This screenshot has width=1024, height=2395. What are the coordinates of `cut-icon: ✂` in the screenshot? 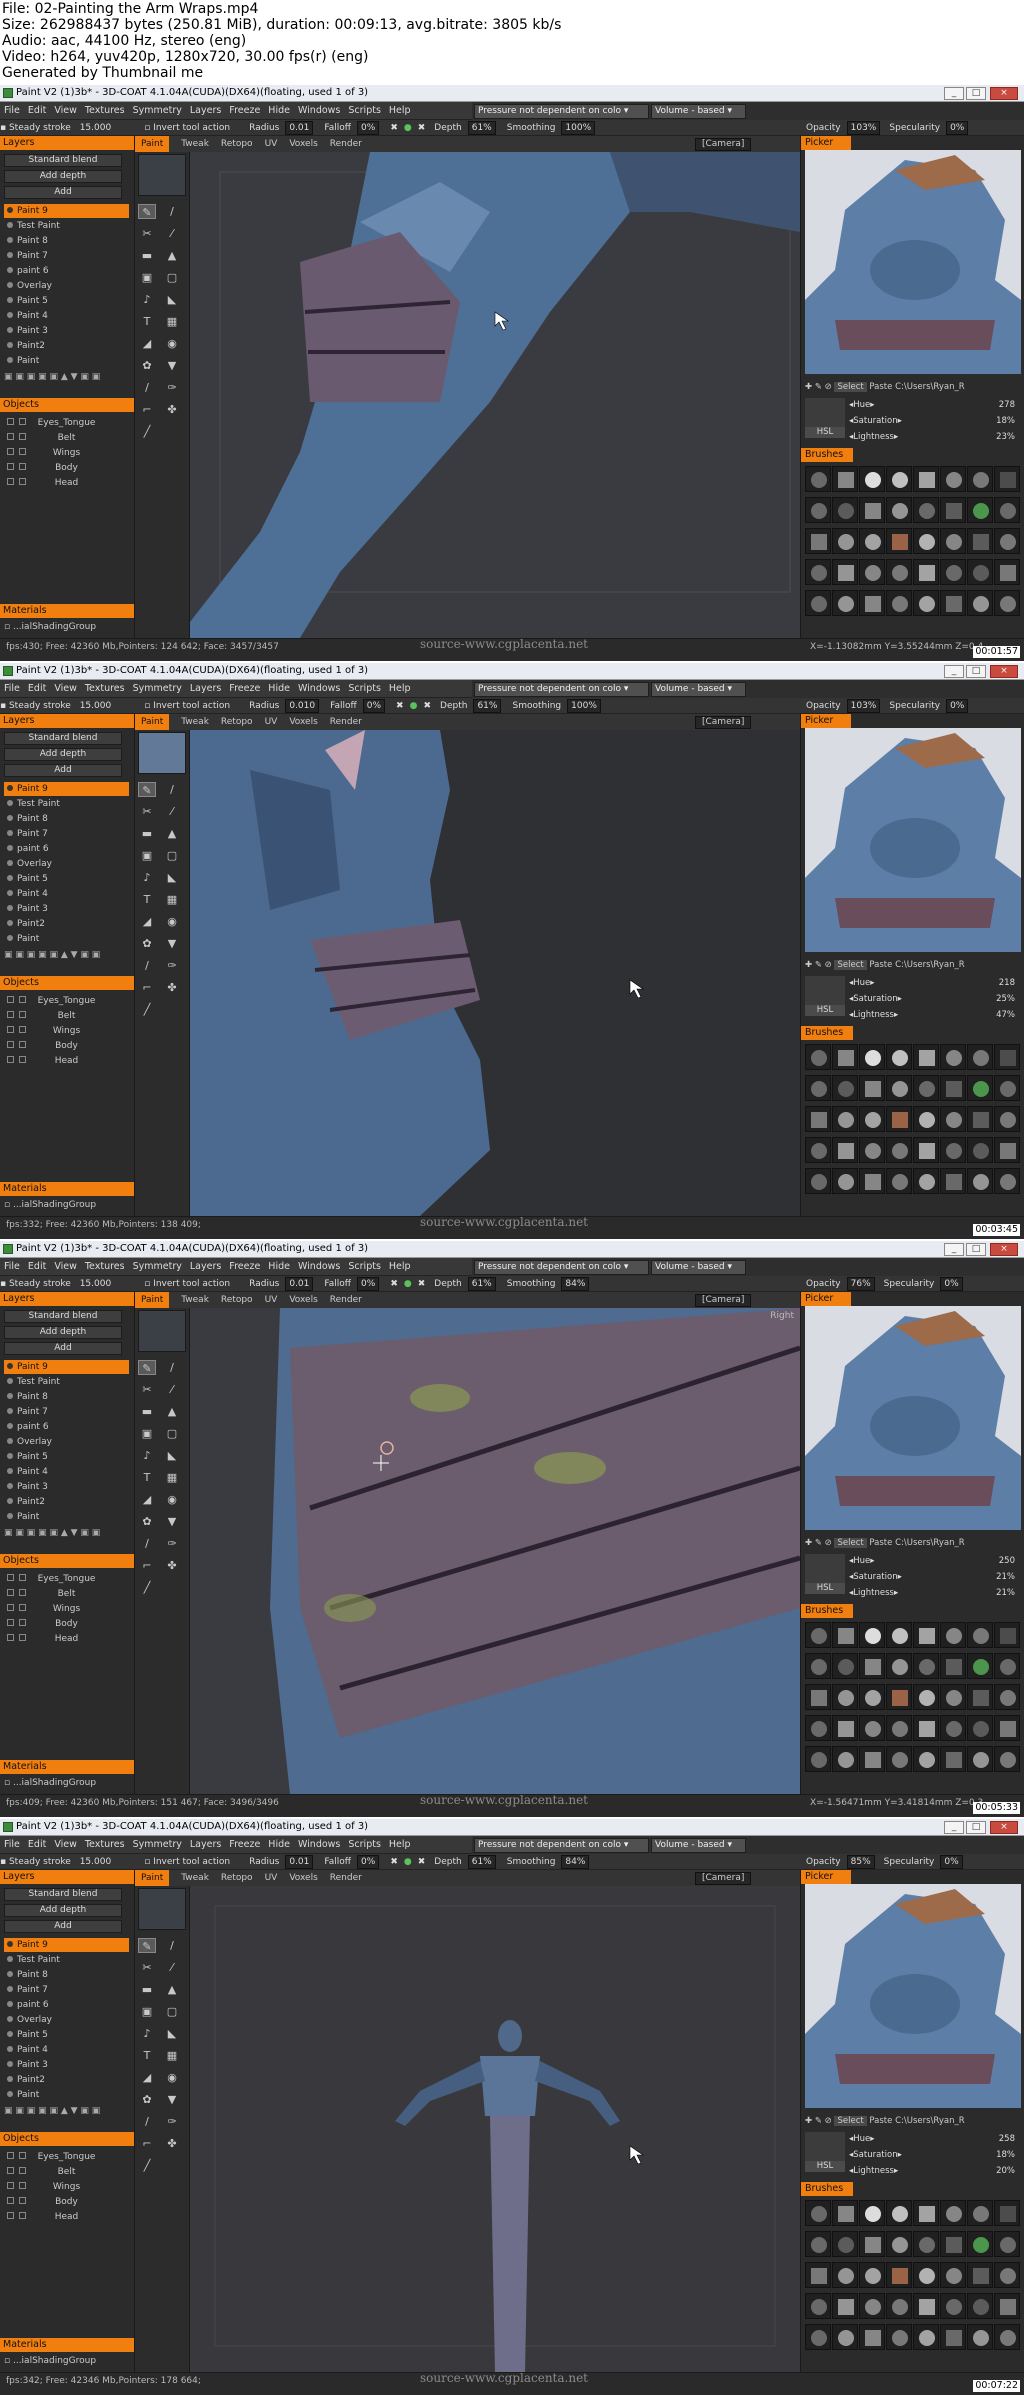 It's located at (147, 1967).